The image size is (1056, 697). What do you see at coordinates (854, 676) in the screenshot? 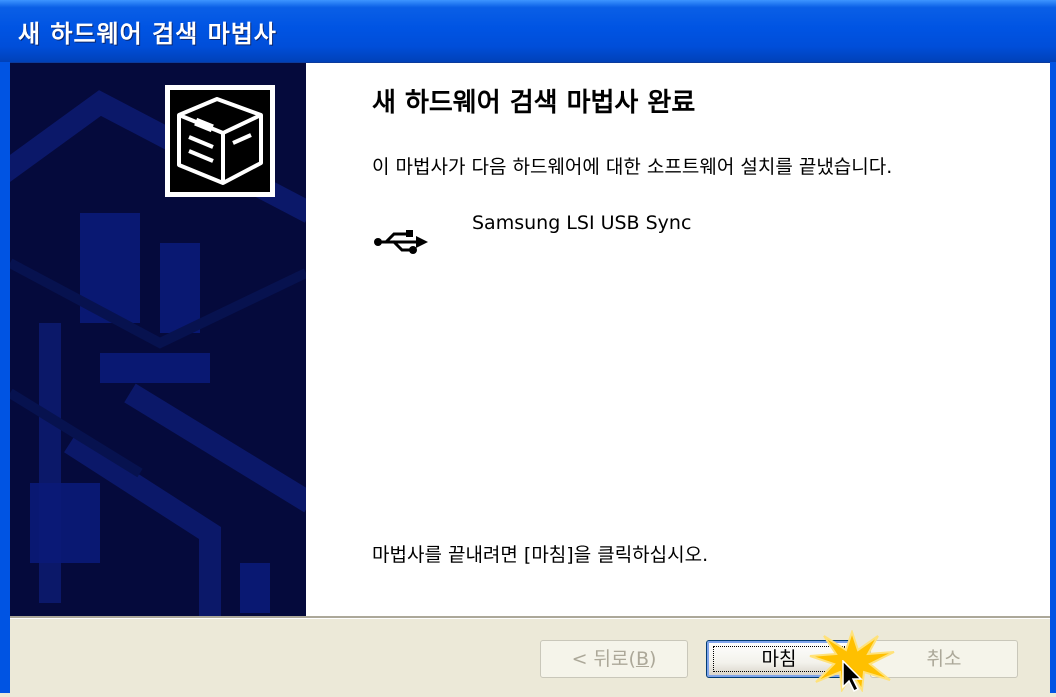
I see `mouse-cursor-icon` at bounding box center [854, 676].